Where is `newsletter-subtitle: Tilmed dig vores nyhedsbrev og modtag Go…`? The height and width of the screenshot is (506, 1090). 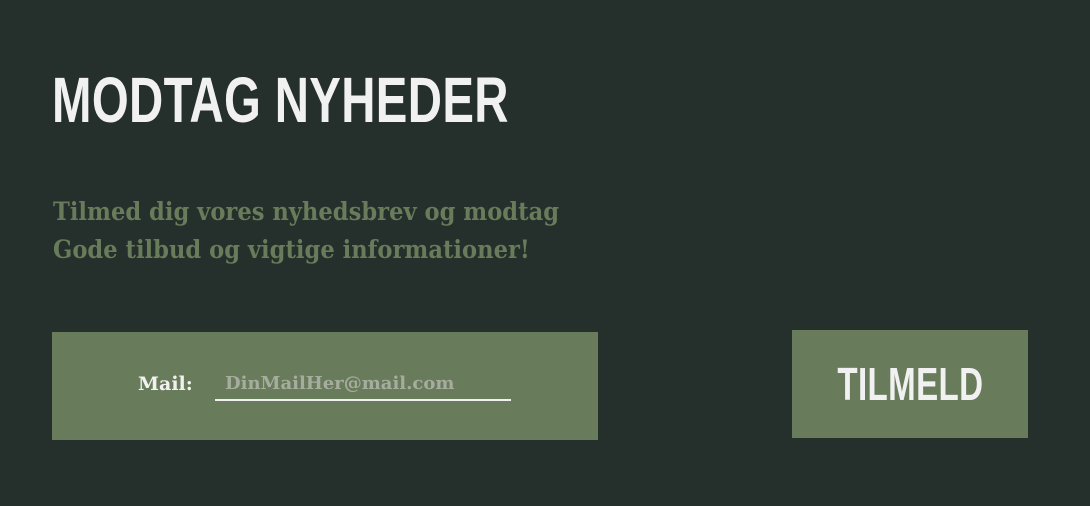 newsletter-subtitle: Tilmed dig vores nyhedsbrev og modtag Go… is located at coordinates (306, 231).